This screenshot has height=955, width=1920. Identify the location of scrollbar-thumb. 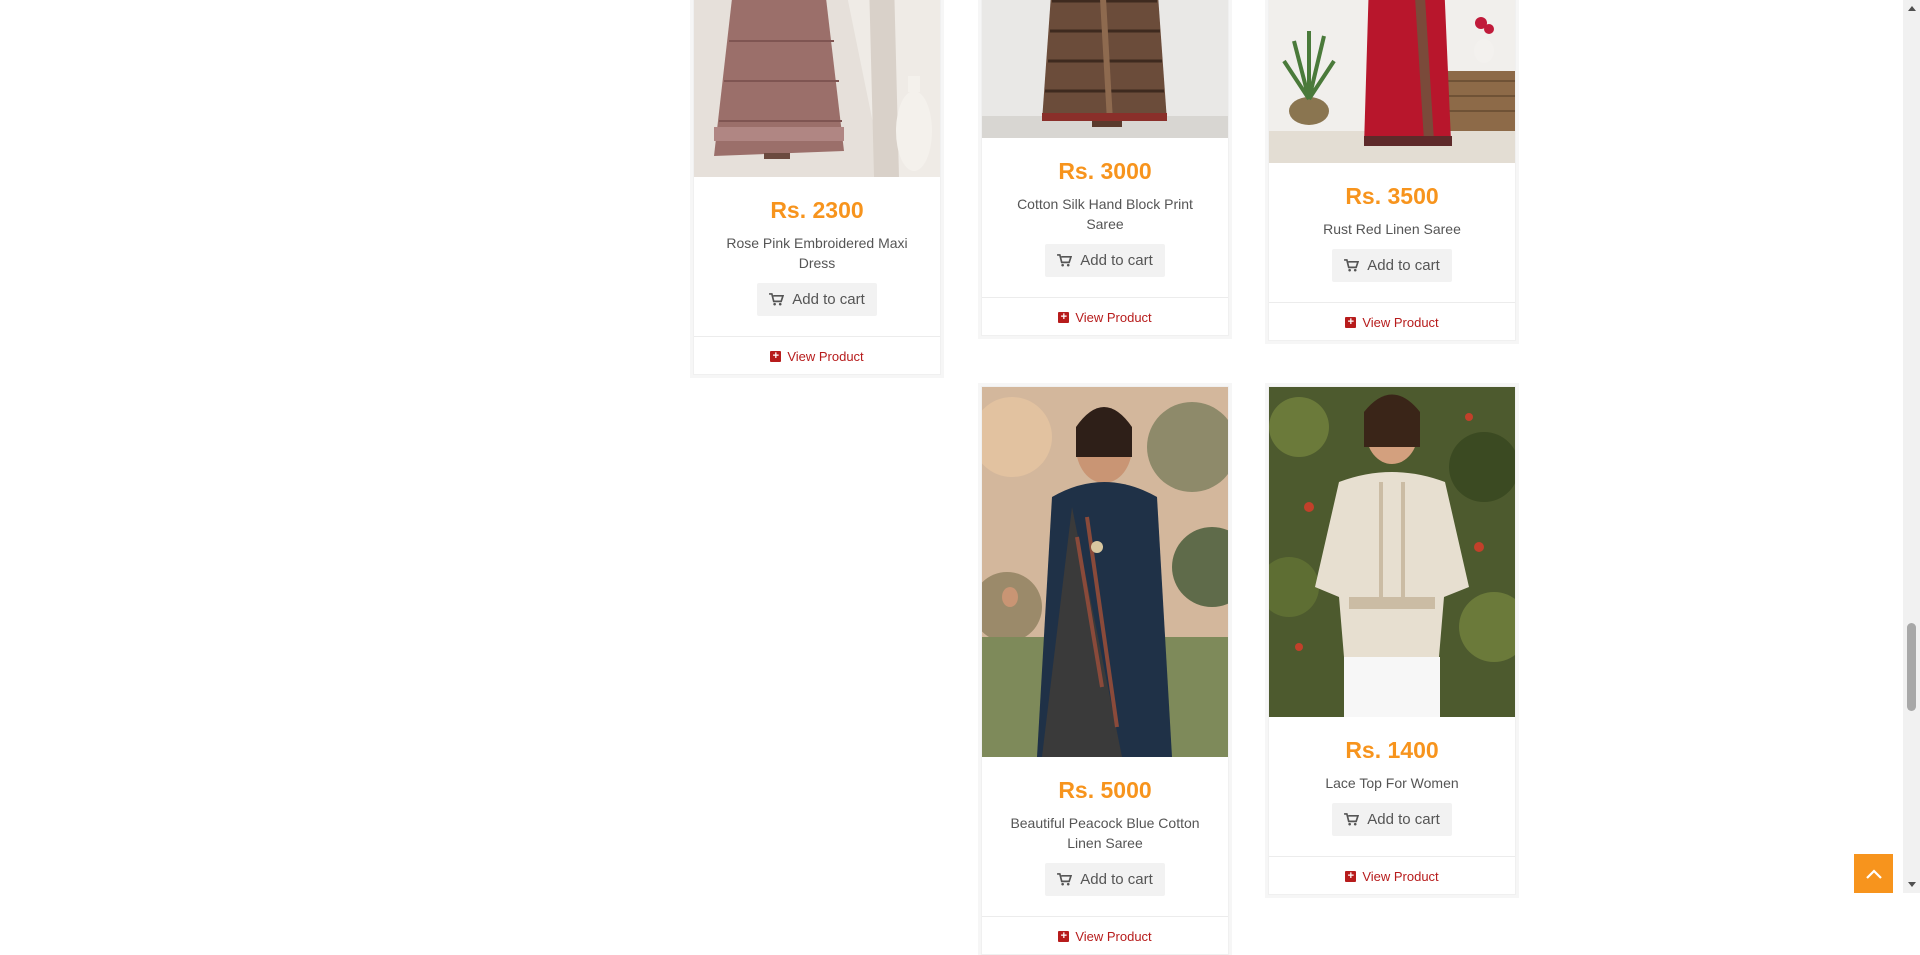
(1911, 667).